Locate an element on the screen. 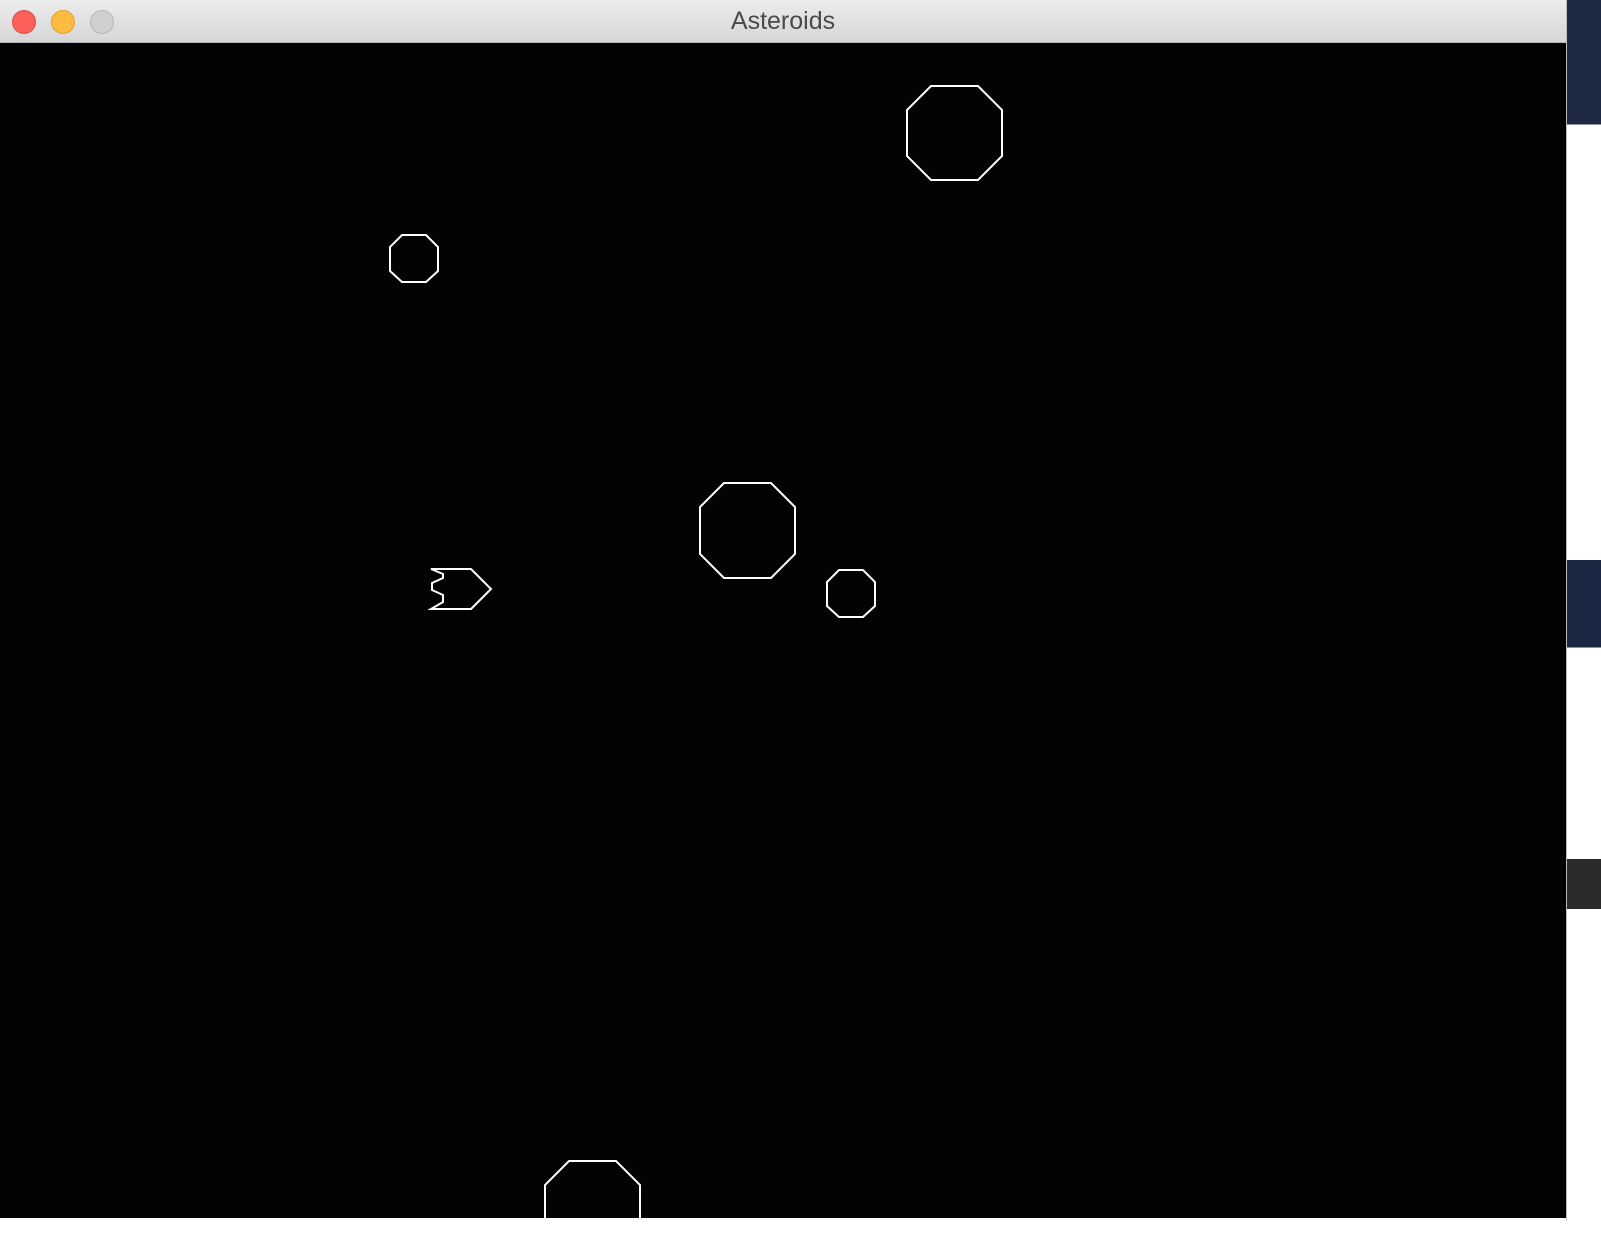 The height and width of the screenshot is (1245, 1601). title-bar: Asteroids is located at coordinates (783, 21).